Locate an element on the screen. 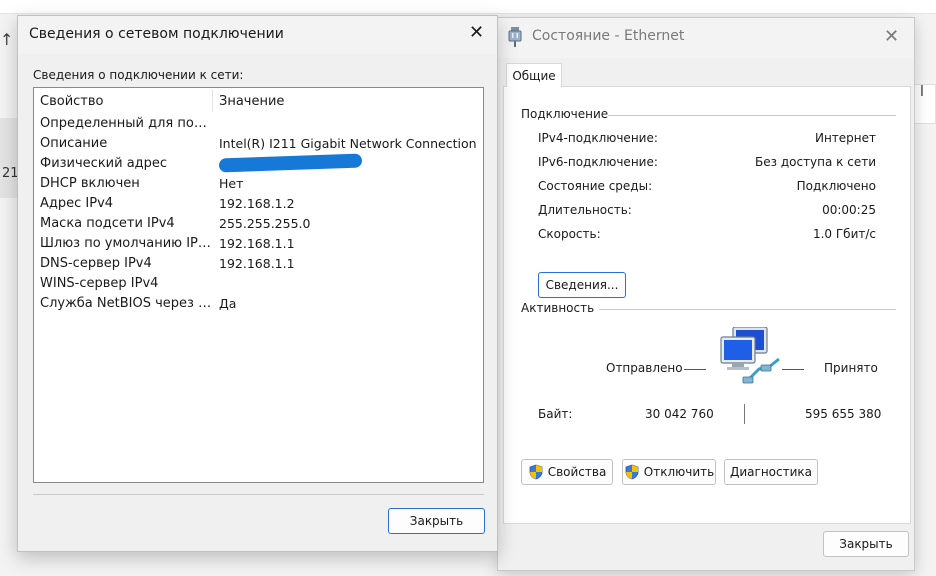 The width and height of the screenshot is (936, 576). speed-label: Скорость: is located at coordinates (569, 234).